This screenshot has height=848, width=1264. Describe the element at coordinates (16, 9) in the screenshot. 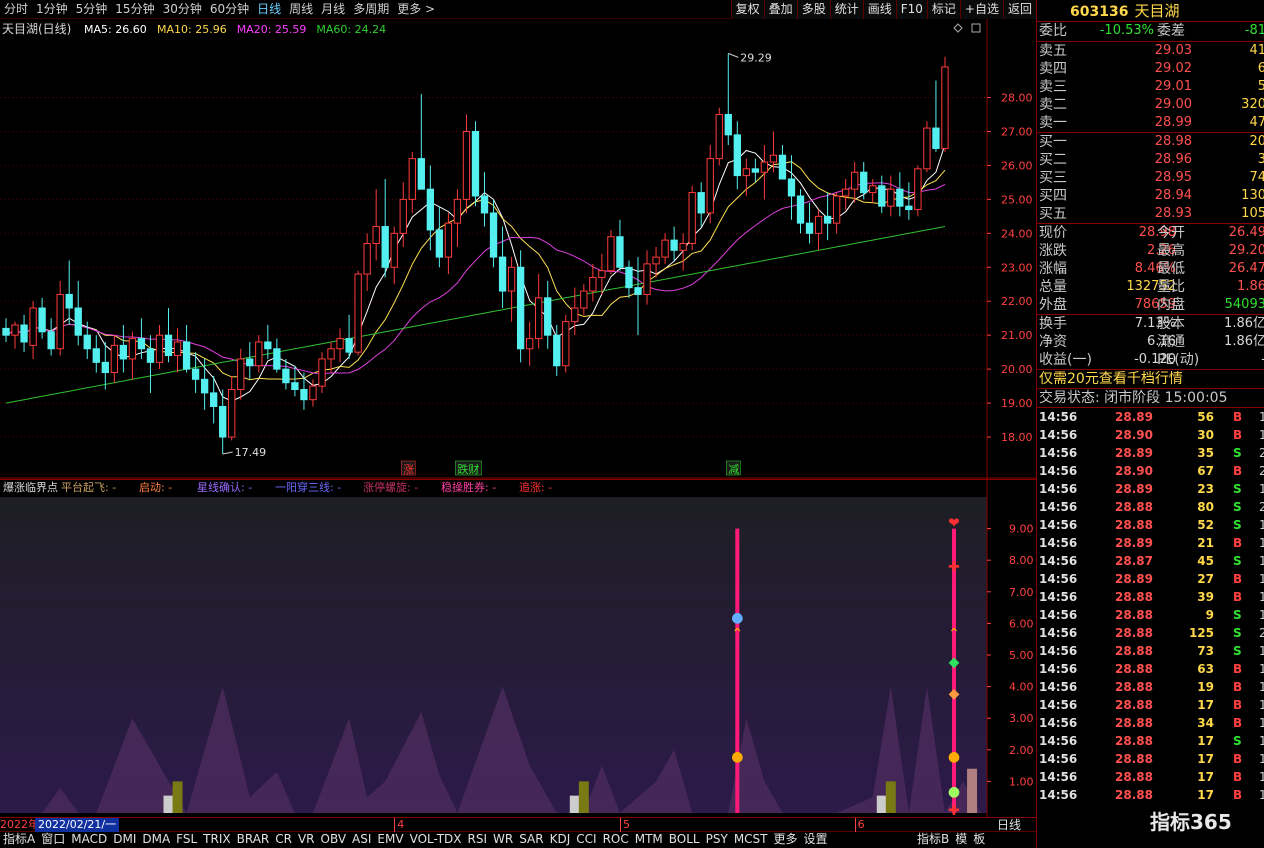

I see `period-tab: 分时` at that location.